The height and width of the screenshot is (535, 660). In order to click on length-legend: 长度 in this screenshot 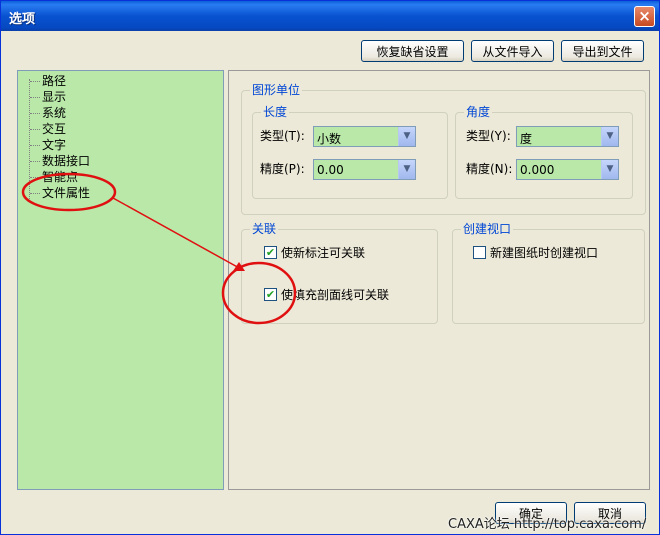, I will do `click(275, 112)`.